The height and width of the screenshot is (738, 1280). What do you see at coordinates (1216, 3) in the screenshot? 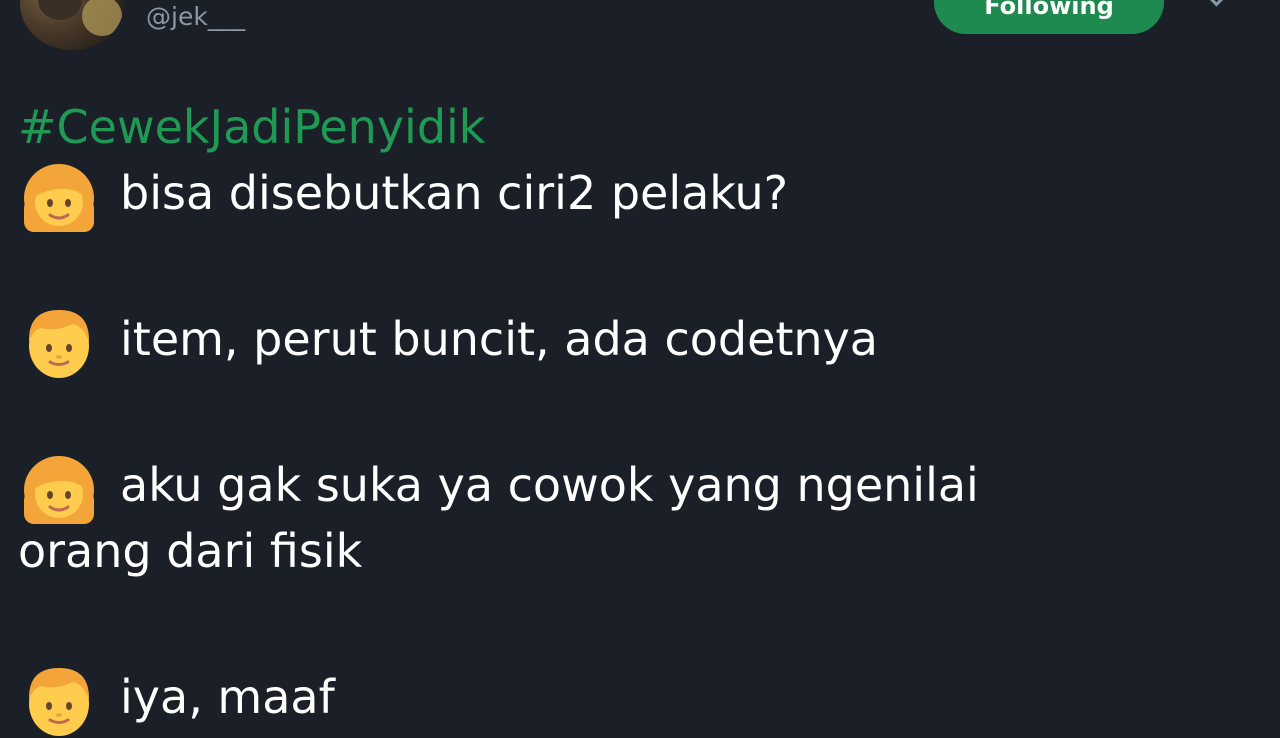
I see `chevron-down-icon` at bounding box center [1216, 3].